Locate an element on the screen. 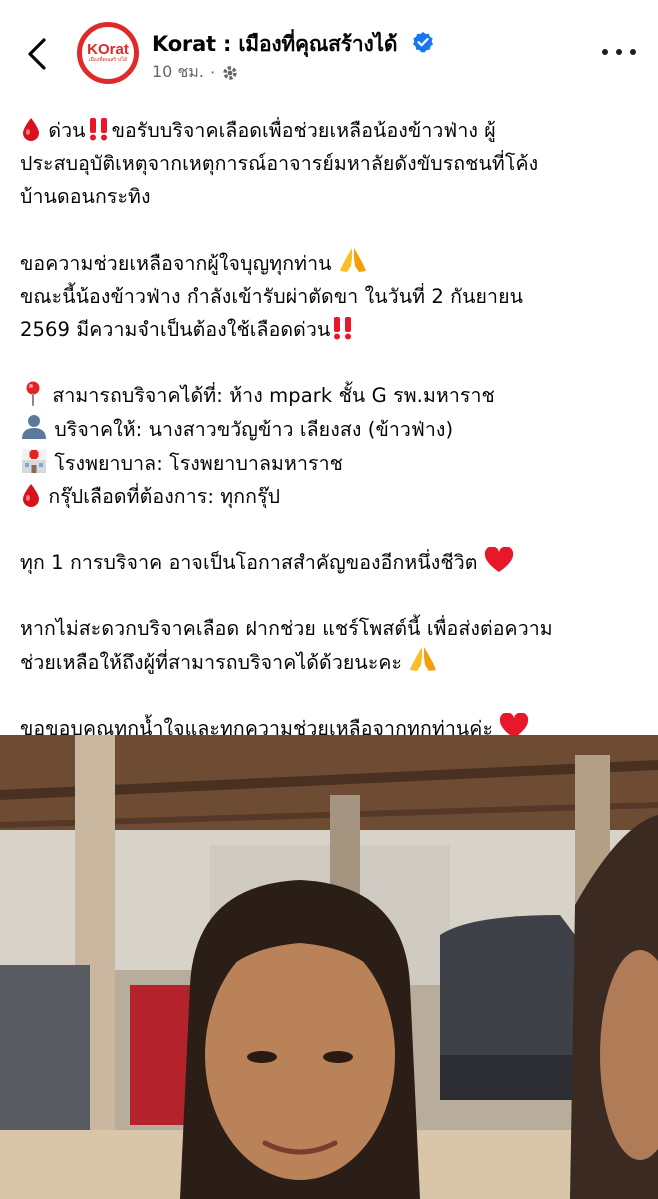  globe-icon is located at coordinates (230, 72).